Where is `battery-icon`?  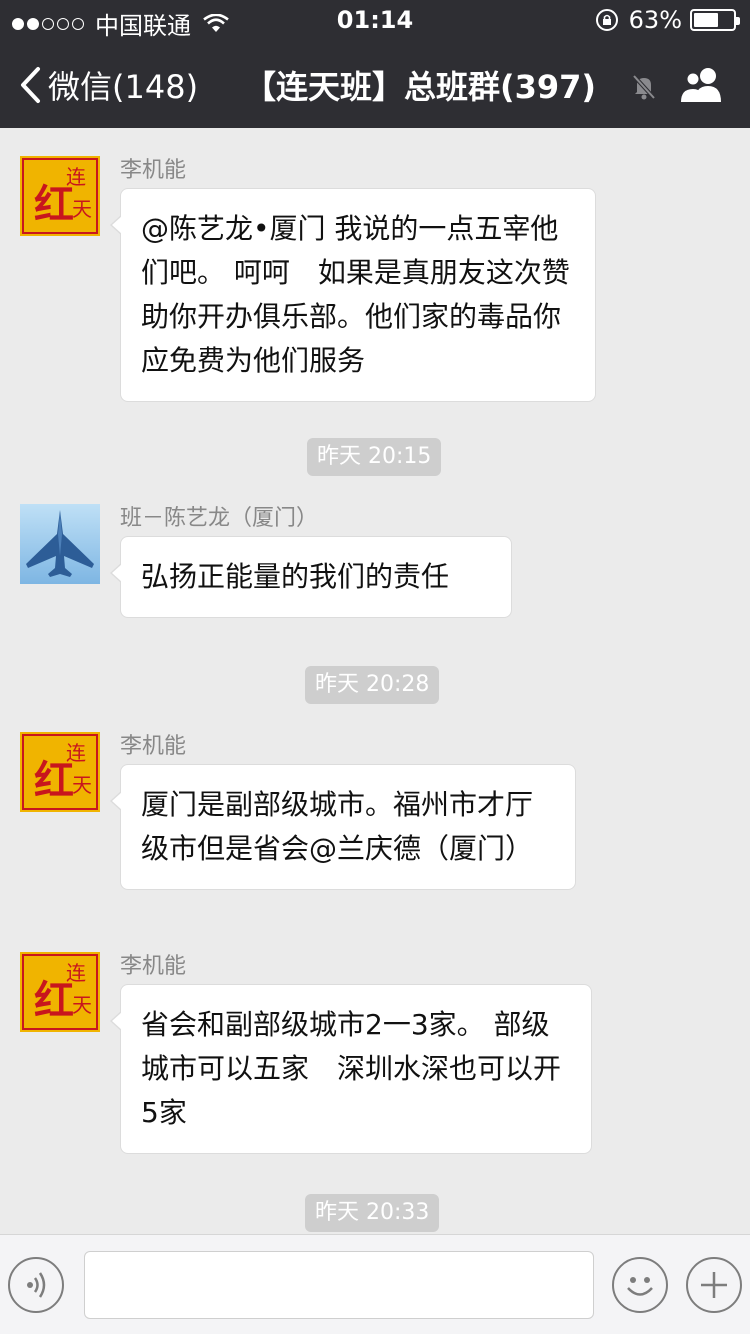
battery-icon is located at coordinates (715, 20).